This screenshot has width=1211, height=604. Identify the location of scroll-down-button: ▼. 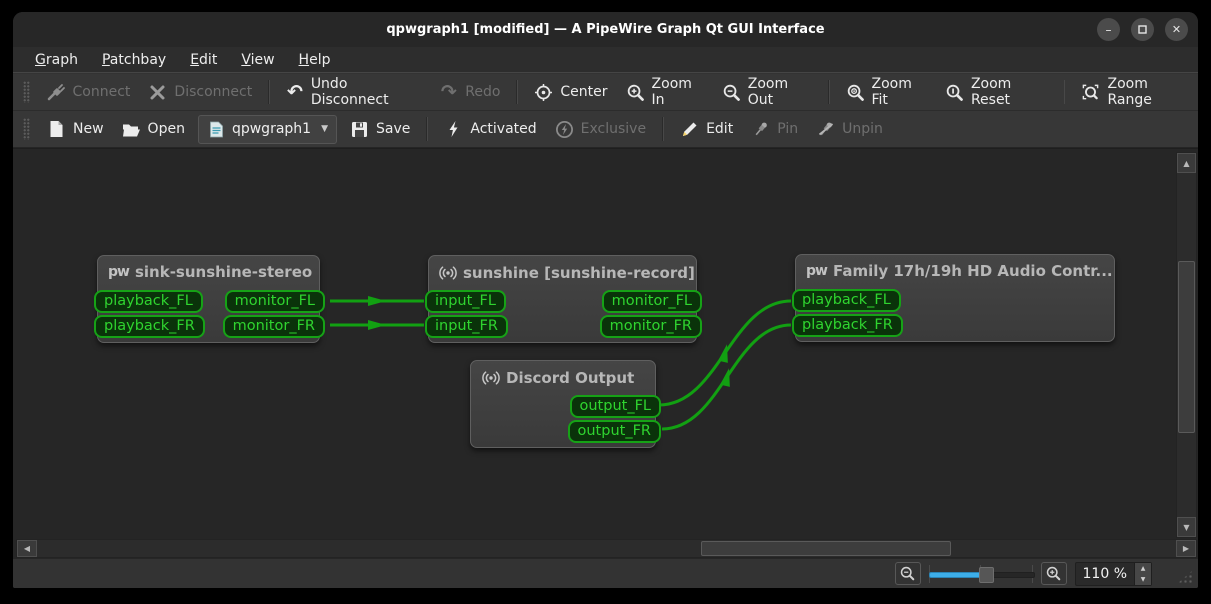
(1186, 527).